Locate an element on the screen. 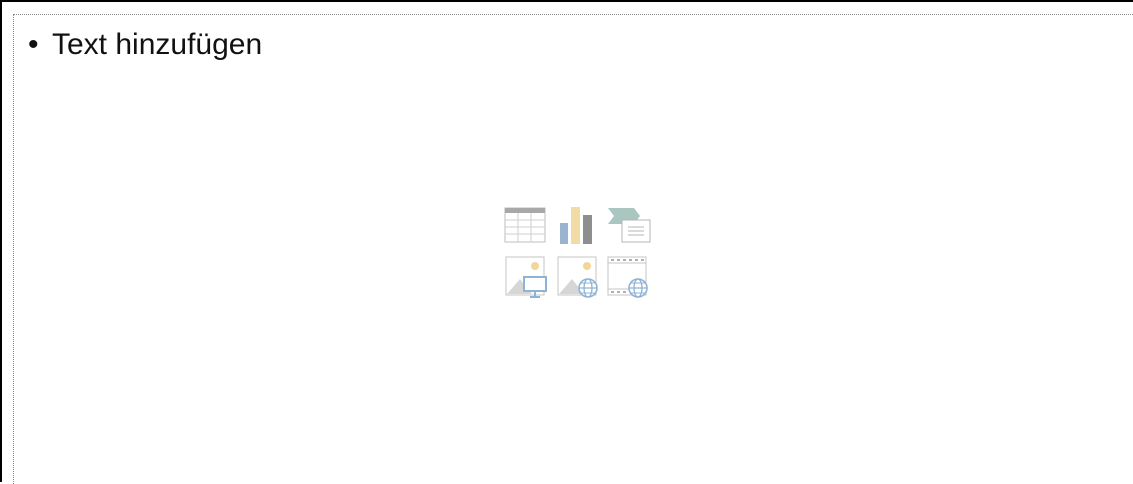 The image size is (1133, 484). insert-smartart-icon is located at coordinates (628, 228).